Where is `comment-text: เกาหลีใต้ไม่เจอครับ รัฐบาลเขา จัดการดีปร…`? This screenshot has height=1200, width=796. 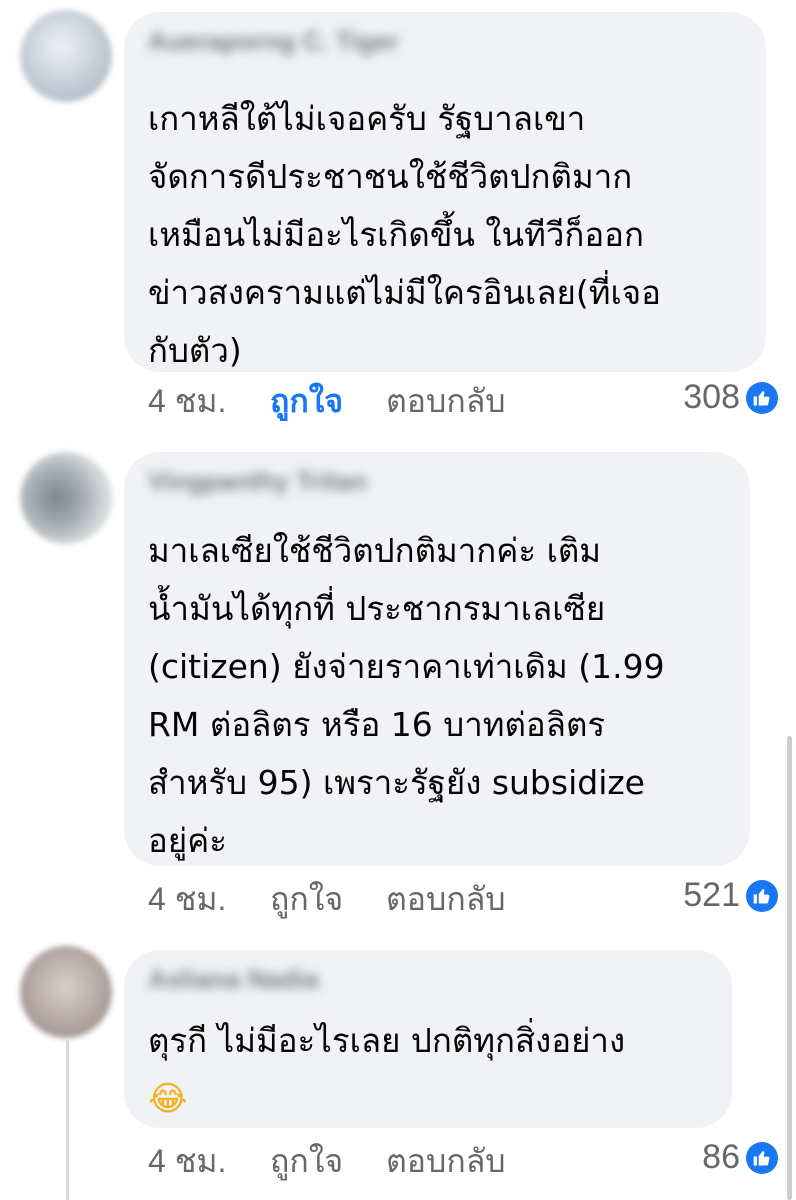
comment-text: เกาหลีใต้ไม่เจอครับ รัฐบาลเขา จัดการดีปร… is located at coordinates (404, 234).